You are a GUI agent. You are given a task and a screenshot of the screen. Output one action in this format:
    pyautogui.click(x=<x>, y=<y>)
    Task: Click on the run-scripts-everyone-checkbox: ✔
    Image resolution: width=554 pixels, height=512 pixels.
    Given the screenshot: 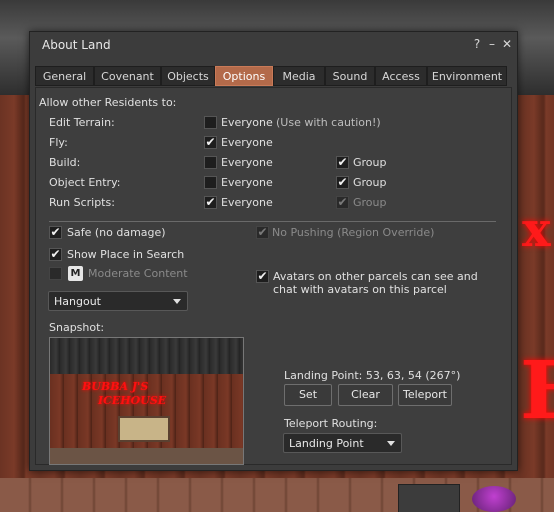 What is the action you would take?
    pyautogui.click(x=210, y=202)
    